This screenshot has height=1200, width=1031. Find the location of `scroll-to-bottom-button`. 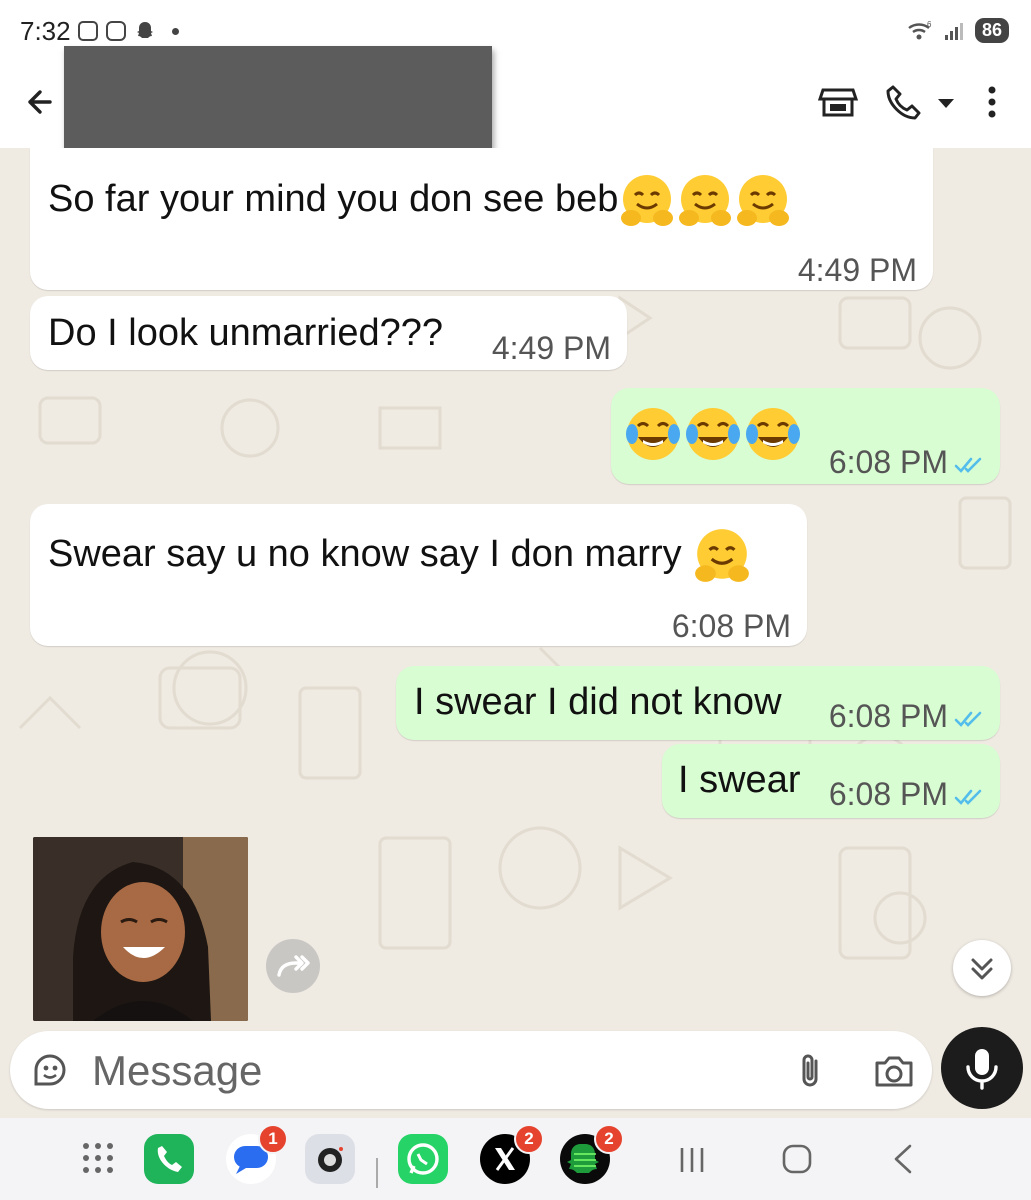

scroll-to-bottom-button is located at coordinates (982, 968).